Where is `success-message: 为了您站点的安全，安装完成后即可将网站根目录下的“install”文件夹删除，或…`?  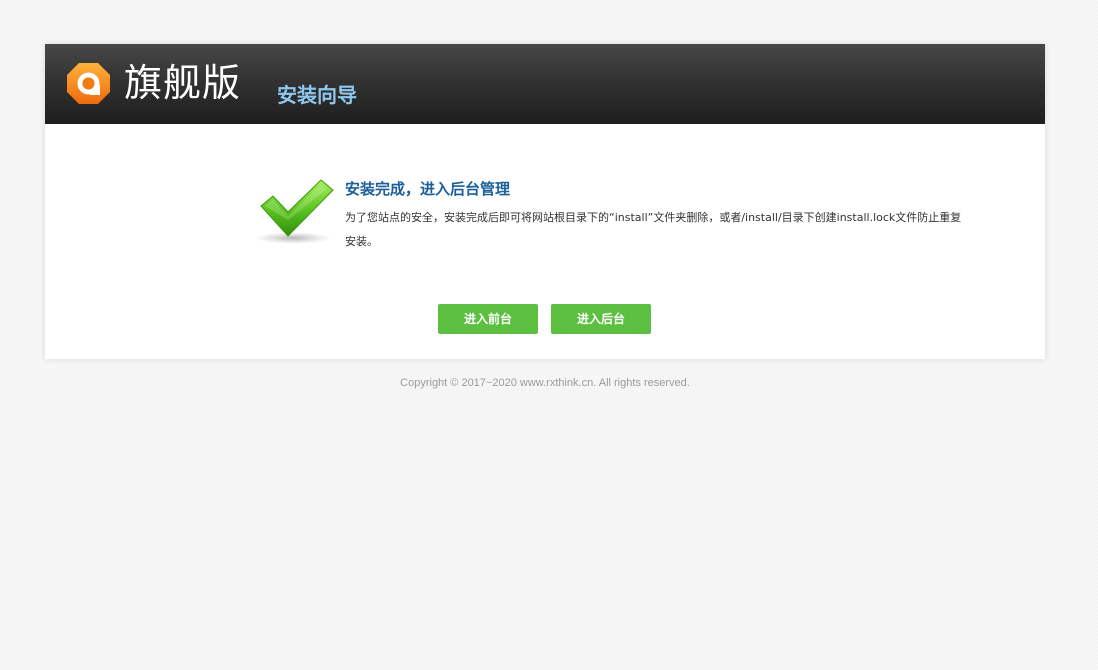 success-message: 为了您站点的安全，安装完成后即可将网站根目录下的“install”文件夹删除，或… is located at coordinates (653, 229).